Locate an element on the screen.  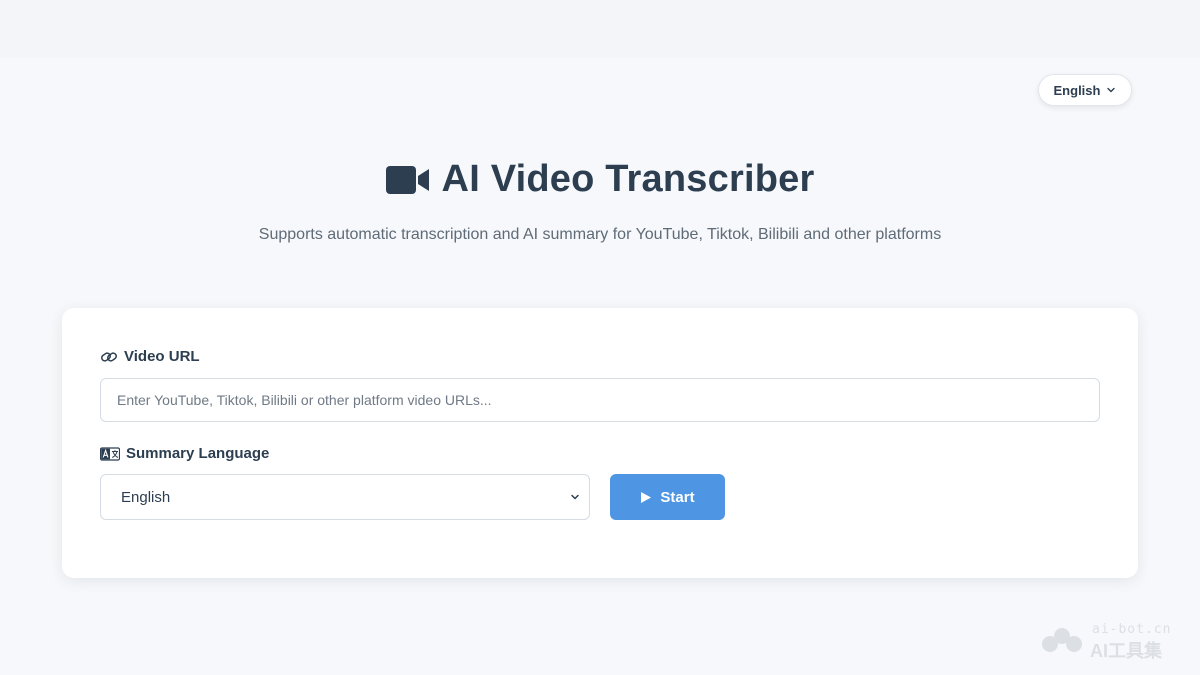
video-url-label: Video URL is located at coordinates (150, 356).